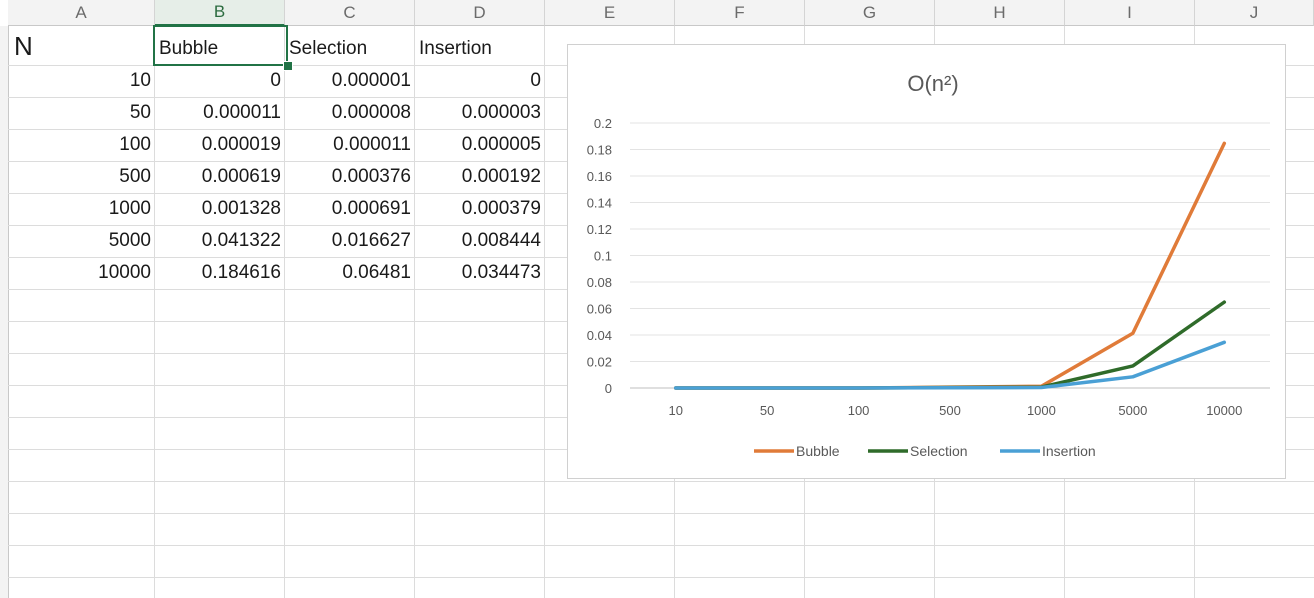 Image resolution: width=1314 pixels, height=598 pixels. What do you see at coordinates (767, 410) in the screenshot?
I see `x-tick-label: 50` at bounding box center [767, 410].